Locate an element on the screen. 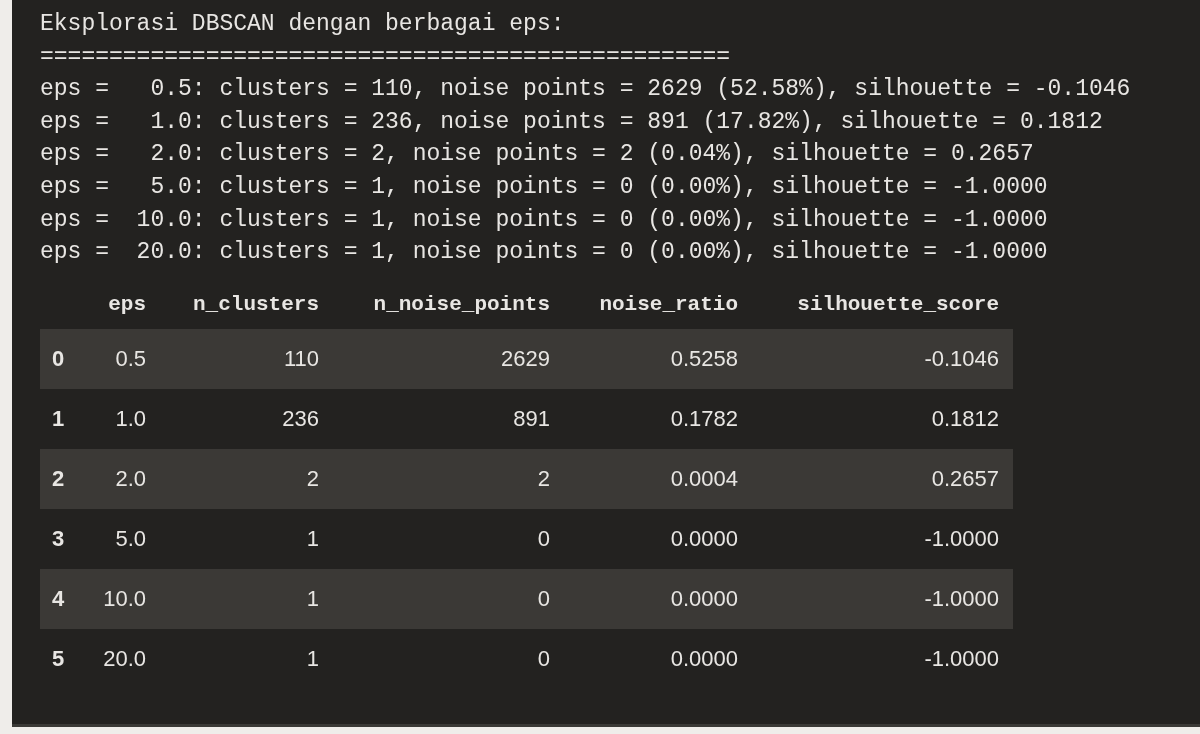 The width and height of the screenshot is (1200, 734). table-cell-text: 5.0 is located at coordinates (130, 539).